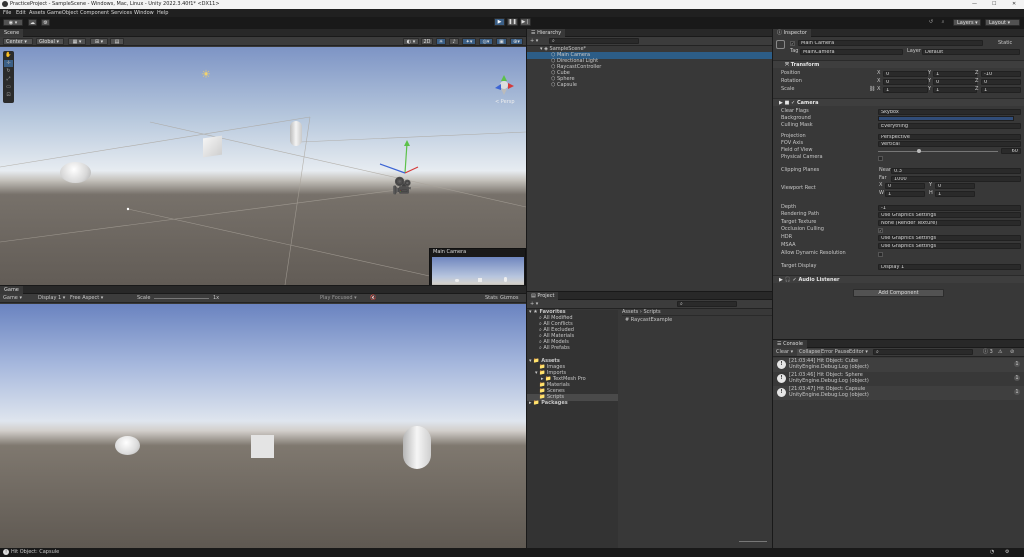  I want to click on info-filter: ⓘ 3, so click(988, 352).